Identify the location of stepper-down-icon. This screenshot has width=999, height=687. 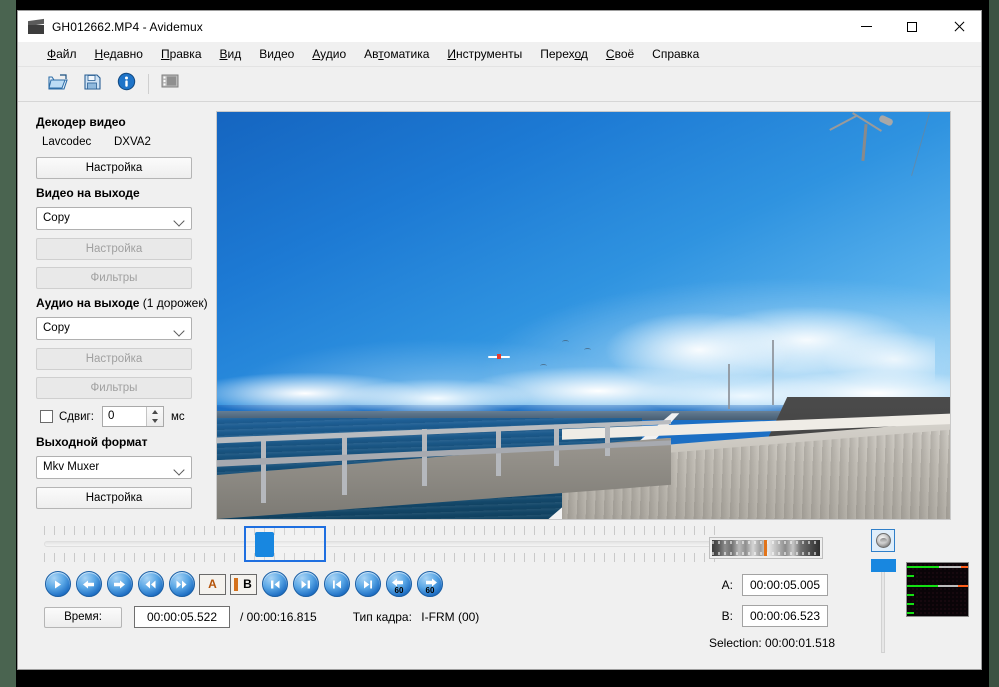
(154, 421).